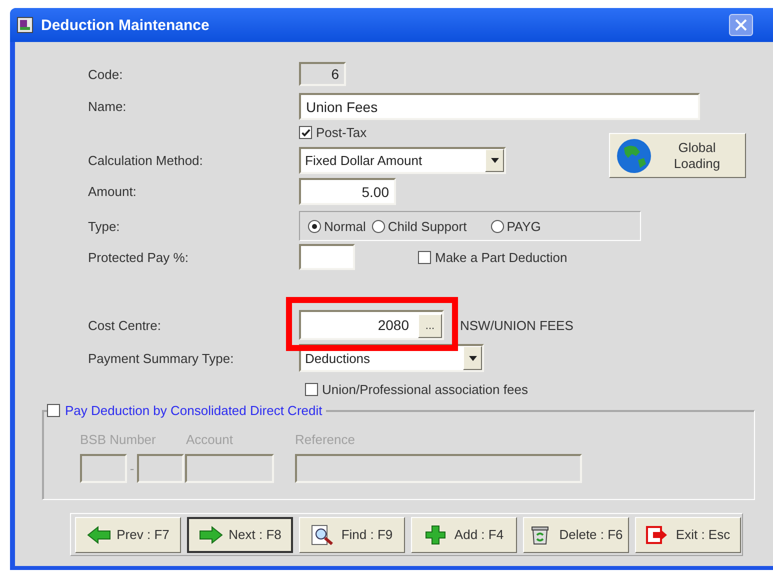 This screenshot has width=773, height=573. I want to click on field-label: BSB Number, so click(118, 439).